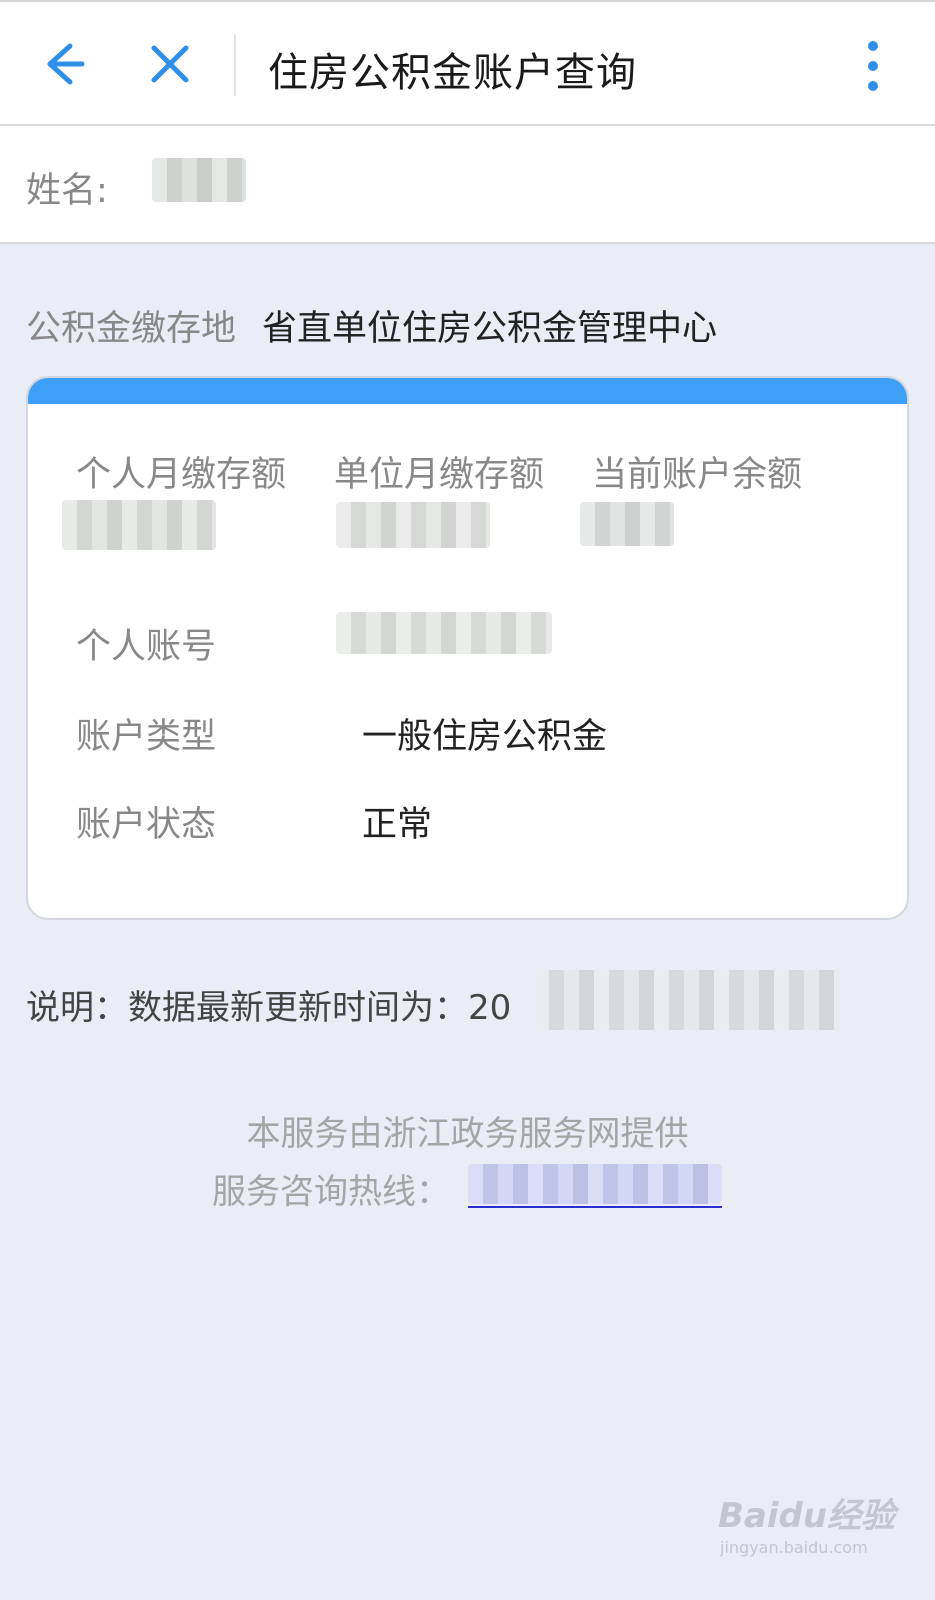 This screenshot has width=935, height=1600. Describe the element at coordinates (397, 825) in the screenshot. I see `account-status-value: 正常` at that location.